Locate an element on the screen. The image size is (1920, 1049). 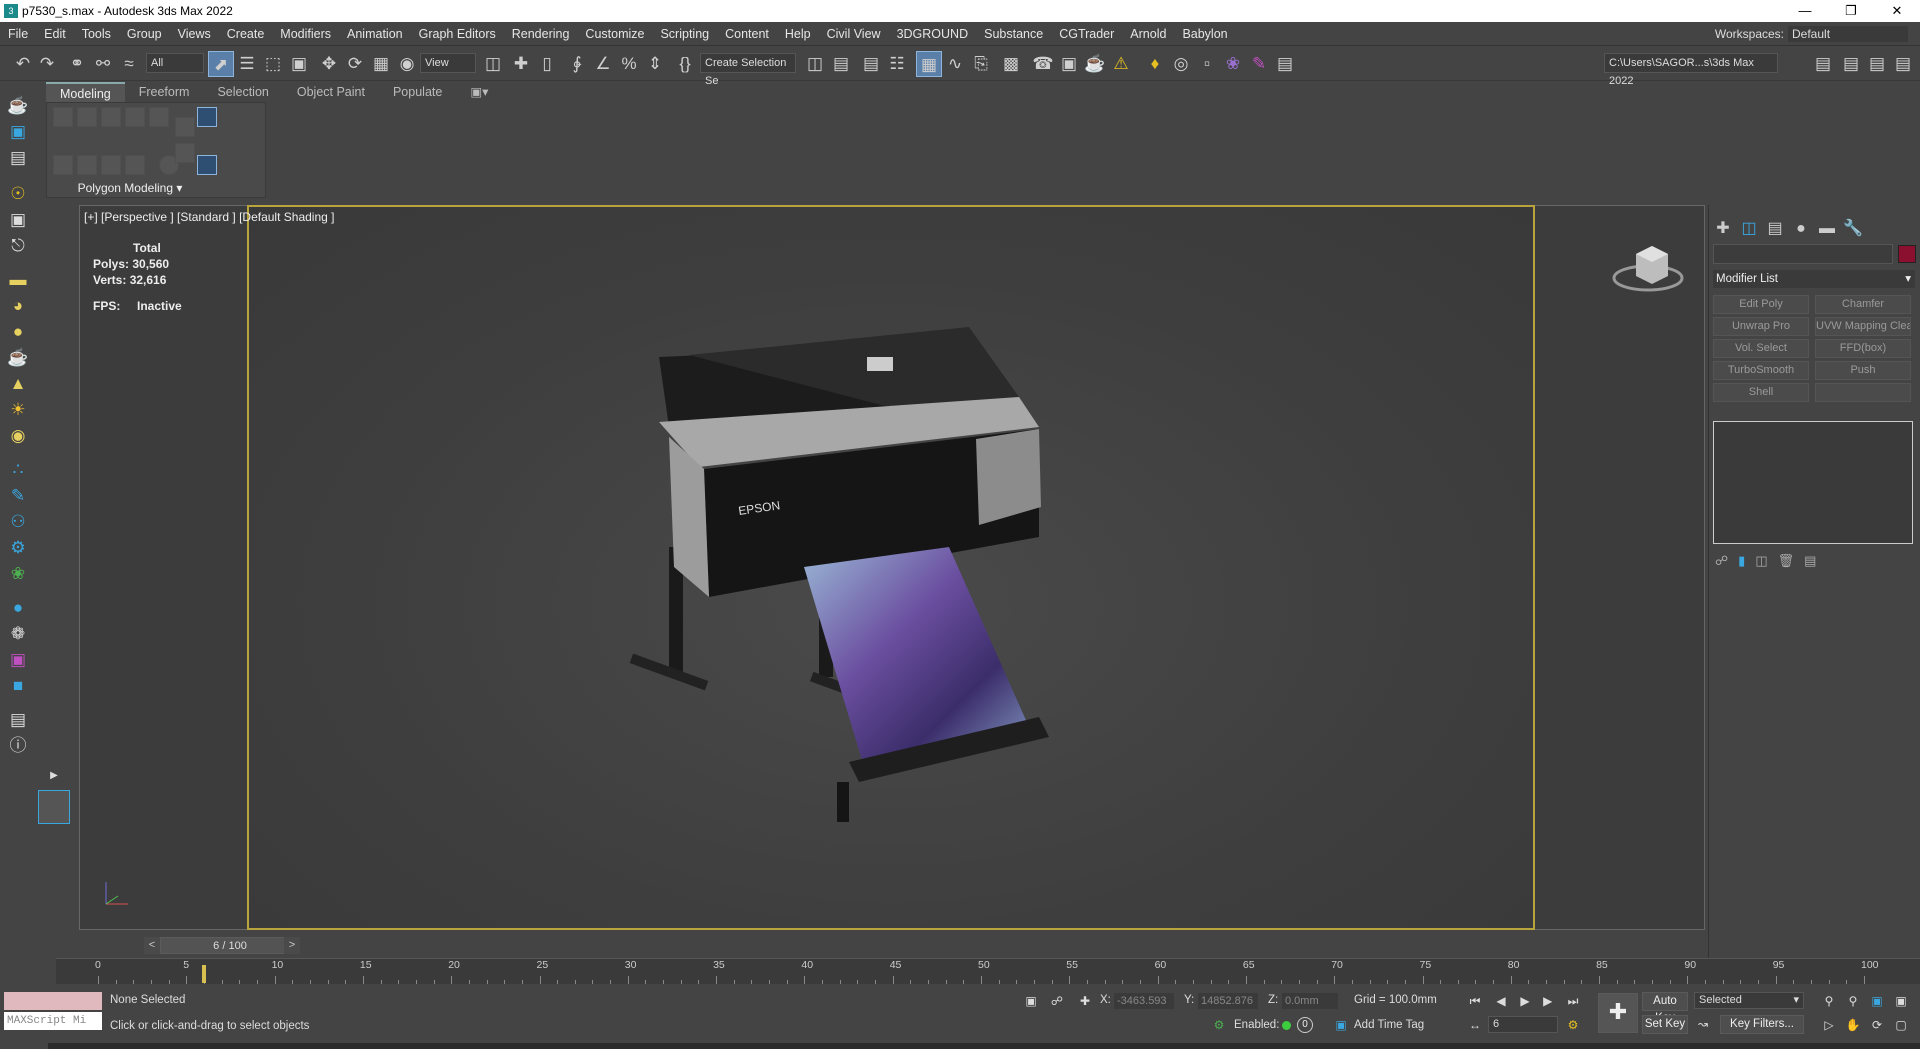
menu-tools: Tools is located at coordinates (96, 34).